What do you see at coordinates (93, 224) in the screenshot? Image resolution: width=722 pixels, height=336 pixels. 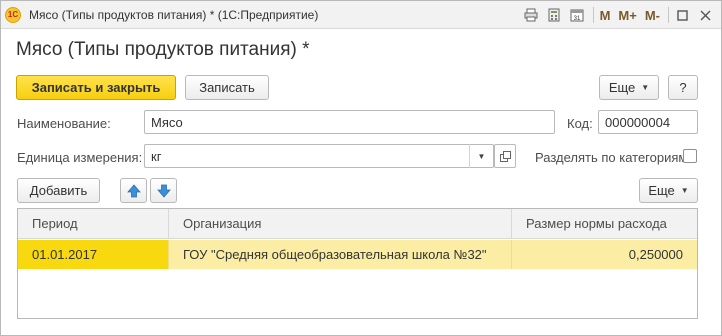 I see `column-header-period: Период` at bounding box center [93, 224].